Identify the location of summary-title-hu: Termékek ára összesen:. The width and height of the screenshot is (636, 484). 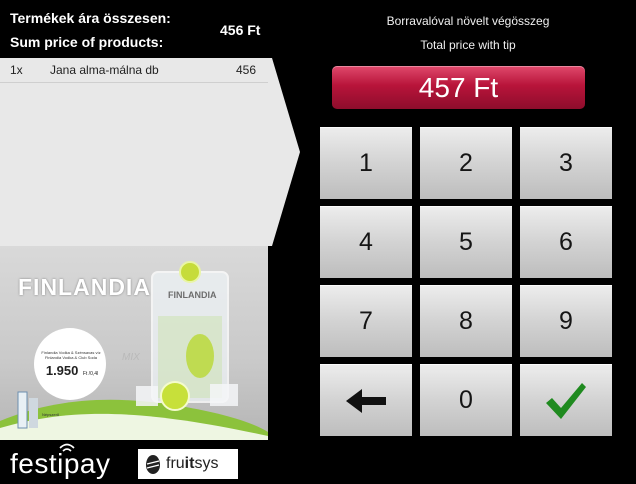
(90, 18).